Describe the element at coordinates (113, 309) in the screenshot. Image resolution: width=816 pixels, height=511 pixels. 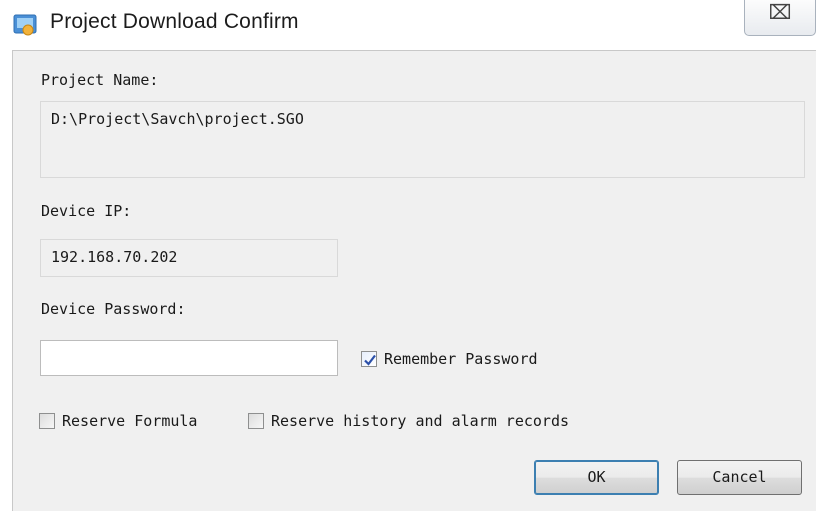
I see `device-password-label: Device Password:` at that location.